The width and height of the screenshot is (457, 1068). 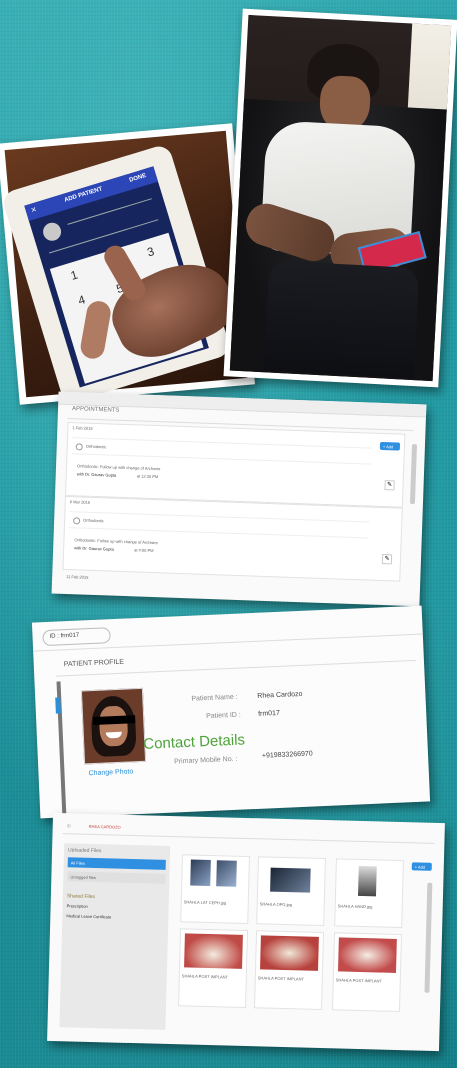 I want to click on thumbnail-caption: SHAHLA OPG.jpg, so click(x=276, y=904).